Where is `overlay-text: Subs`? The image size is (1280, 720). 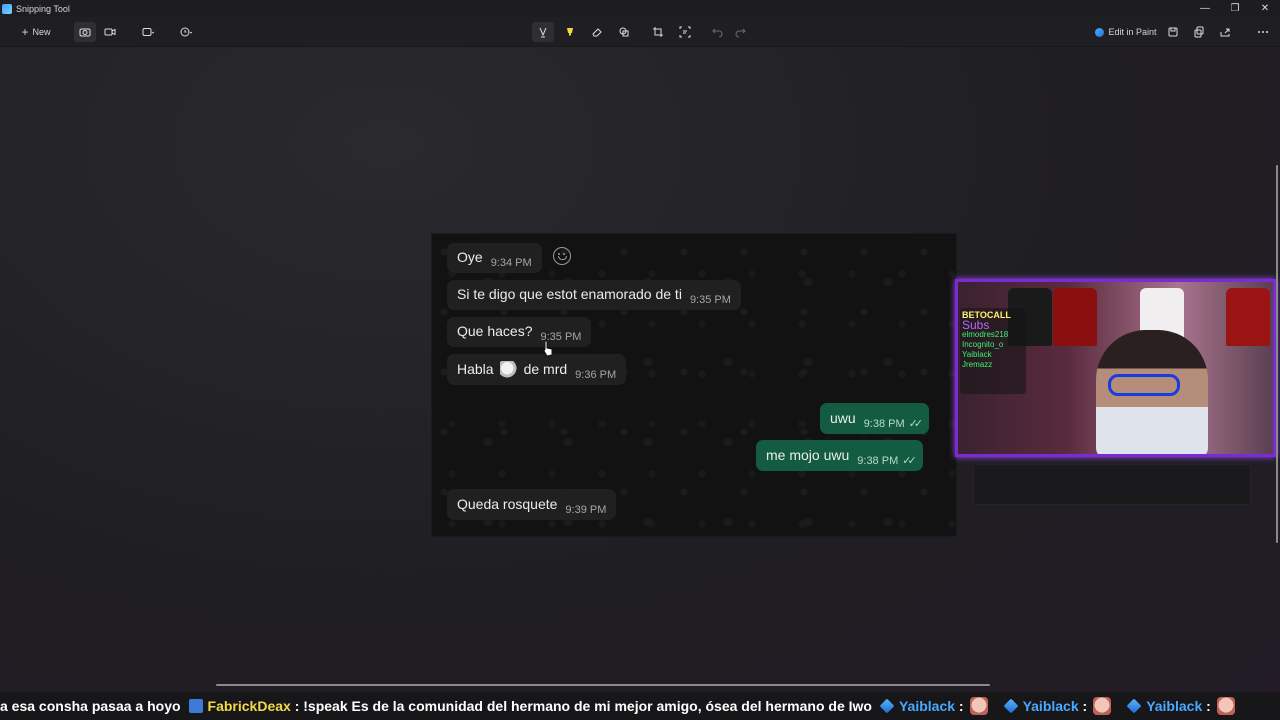 overlay-text: Subs is located at coordinates (976, 325).